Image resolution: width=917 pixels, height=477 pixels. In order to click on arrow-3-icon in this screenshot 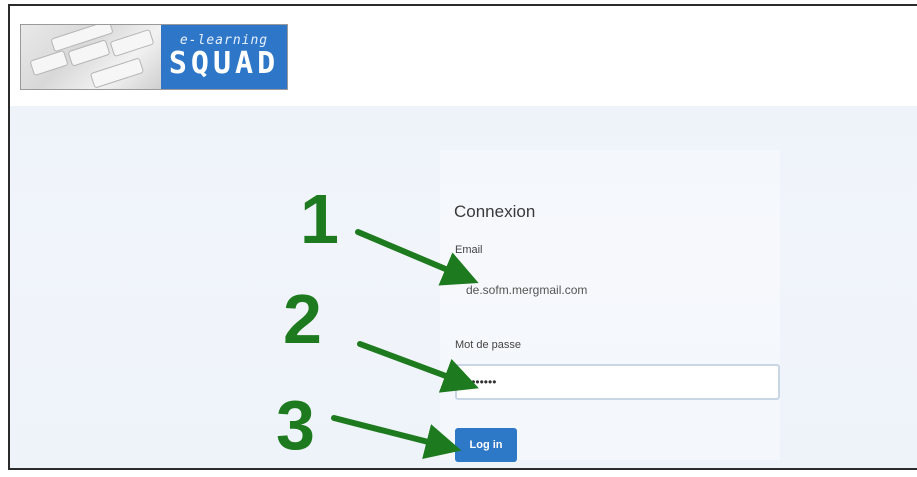, I will do `click(396, 437)`.